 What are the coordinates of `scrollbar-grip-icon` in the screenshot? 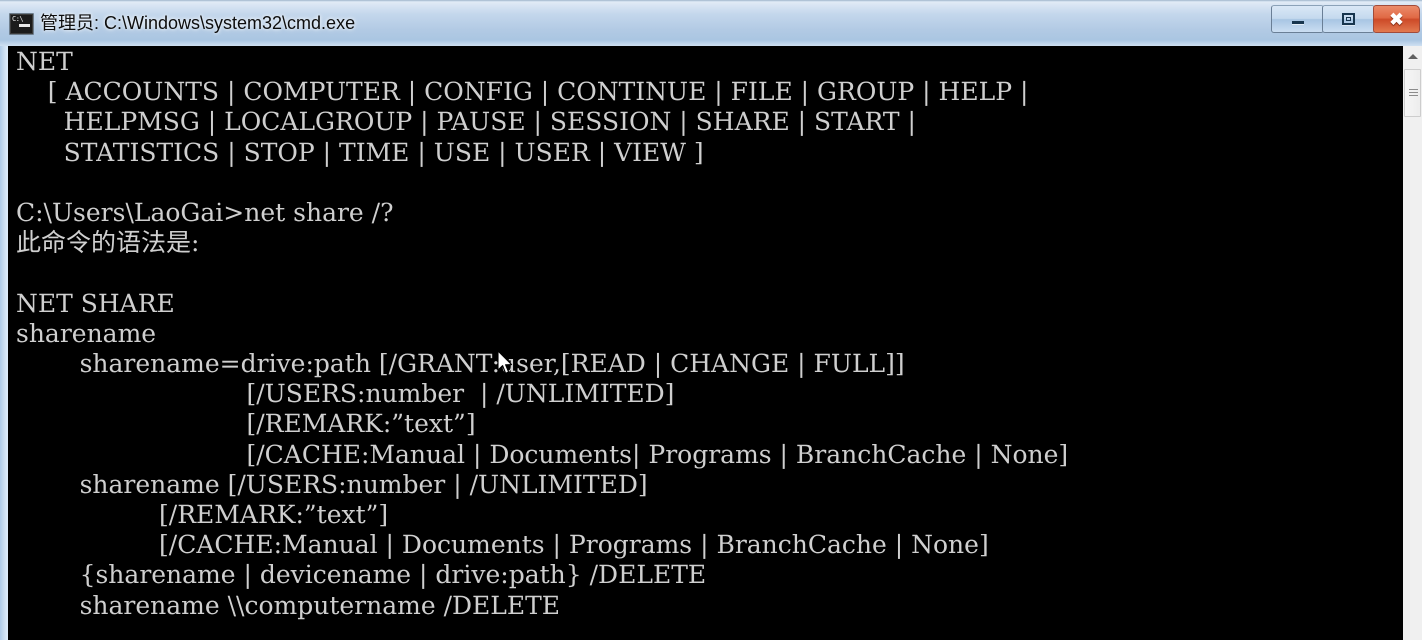 It's located at (1413, 93).